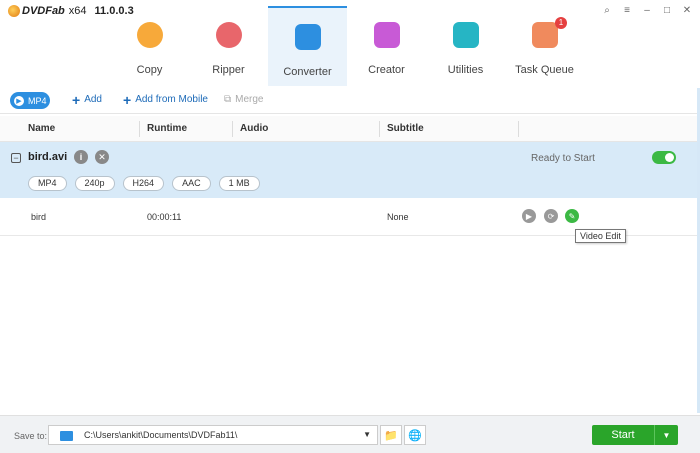 This screenshot has width=700, height=453. I want to click on subtitle-select: None, so click(398, 217).